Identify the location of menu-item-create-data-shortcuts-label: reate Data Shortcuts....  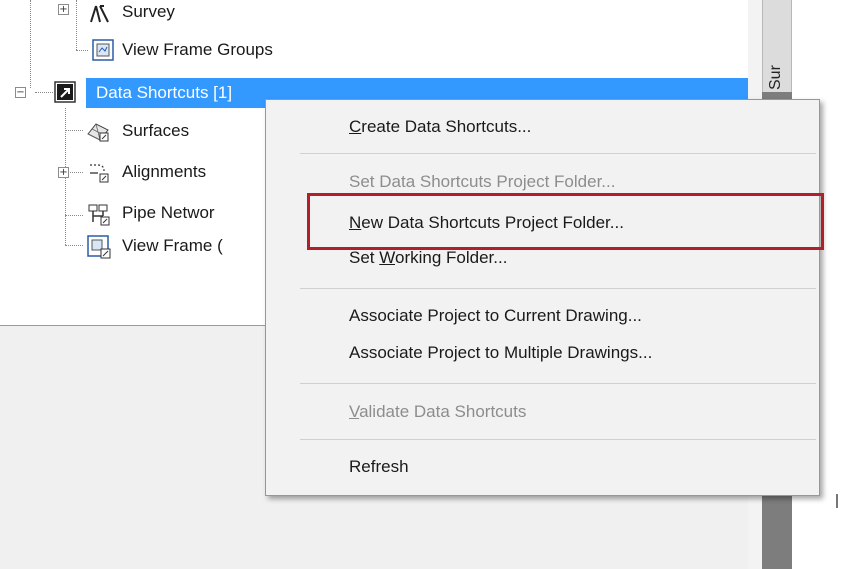
(446, 126).